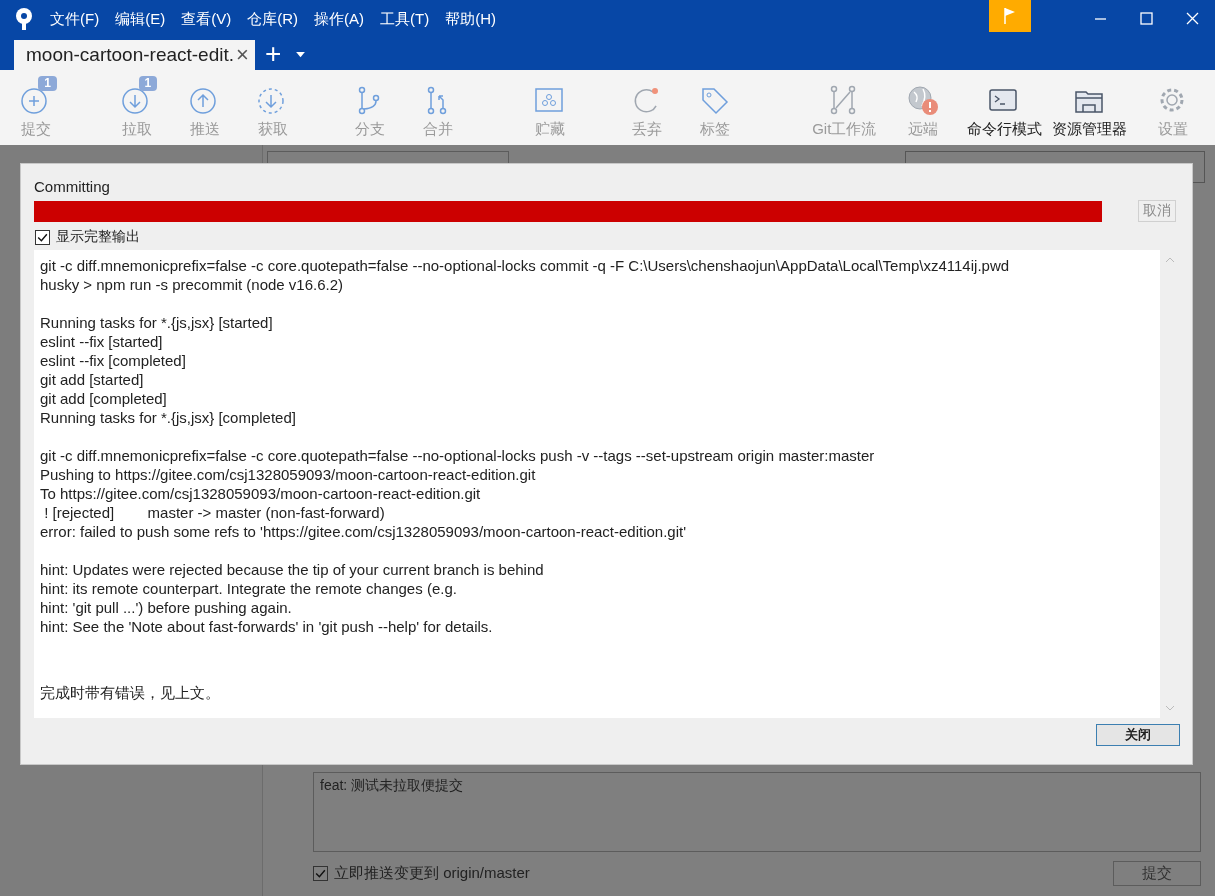 This screenshot has height=896, width=1215. I want to click on output-line: Running tasks for *.{js,jsx} [started], so click(156, 322).